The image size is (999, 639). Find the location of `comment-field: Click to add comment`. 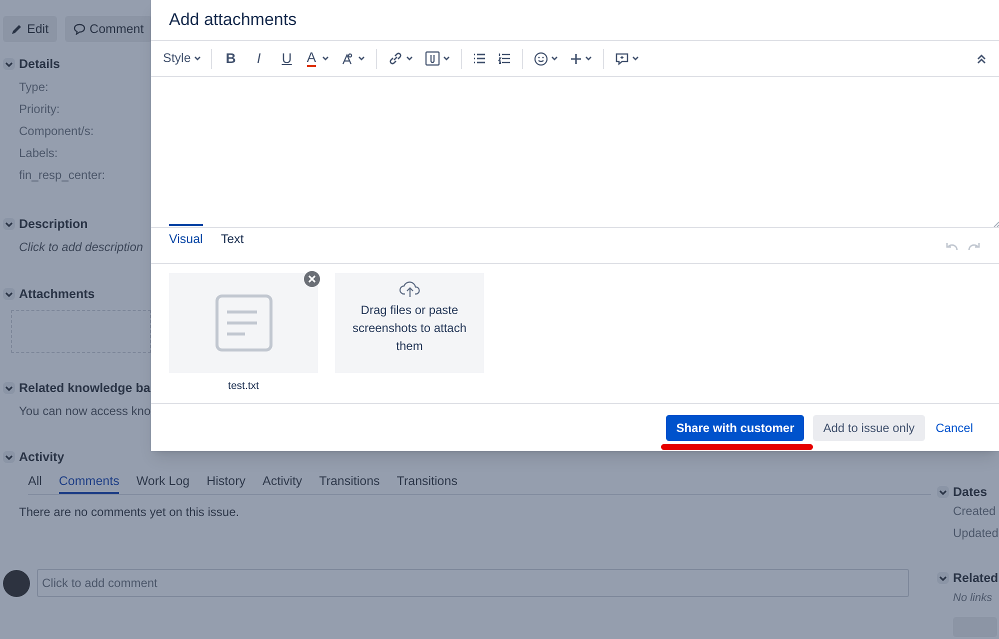

comment-field: Click to add comment is located at coordinates (473, 583).